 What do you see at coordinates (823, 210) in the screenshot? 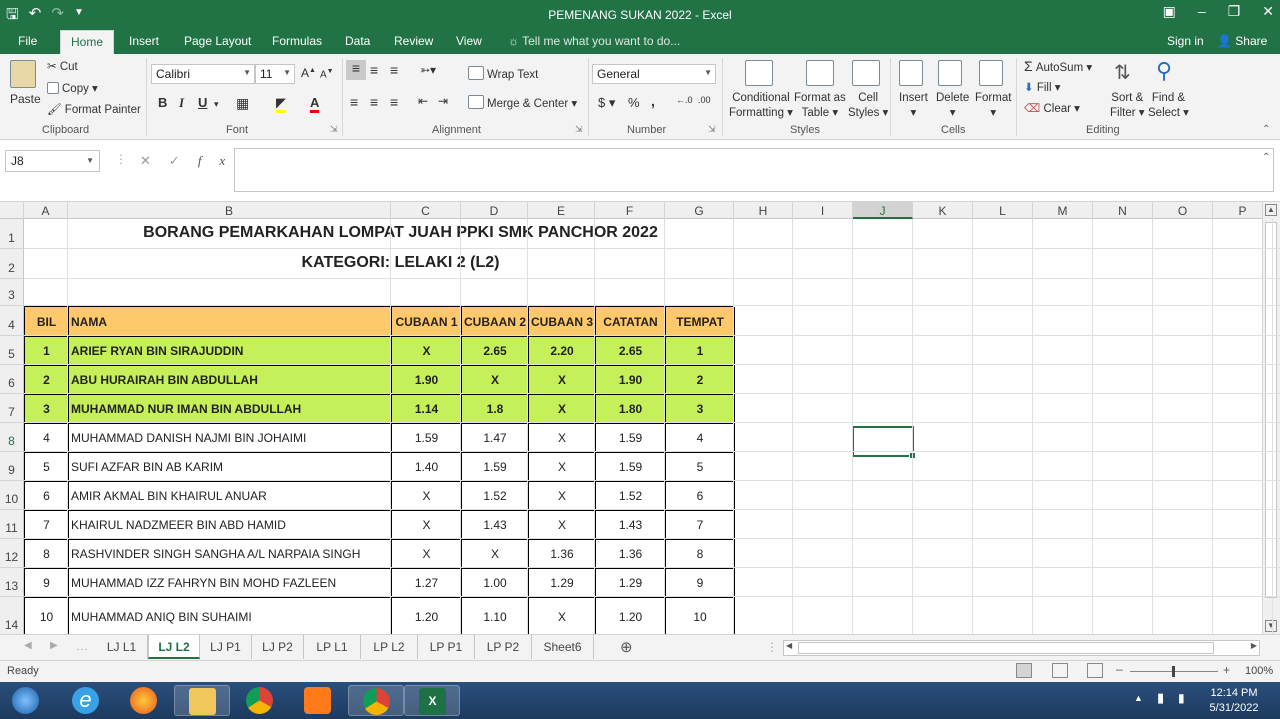
I see `column-header-i: I` at bounding box center [823, 210].